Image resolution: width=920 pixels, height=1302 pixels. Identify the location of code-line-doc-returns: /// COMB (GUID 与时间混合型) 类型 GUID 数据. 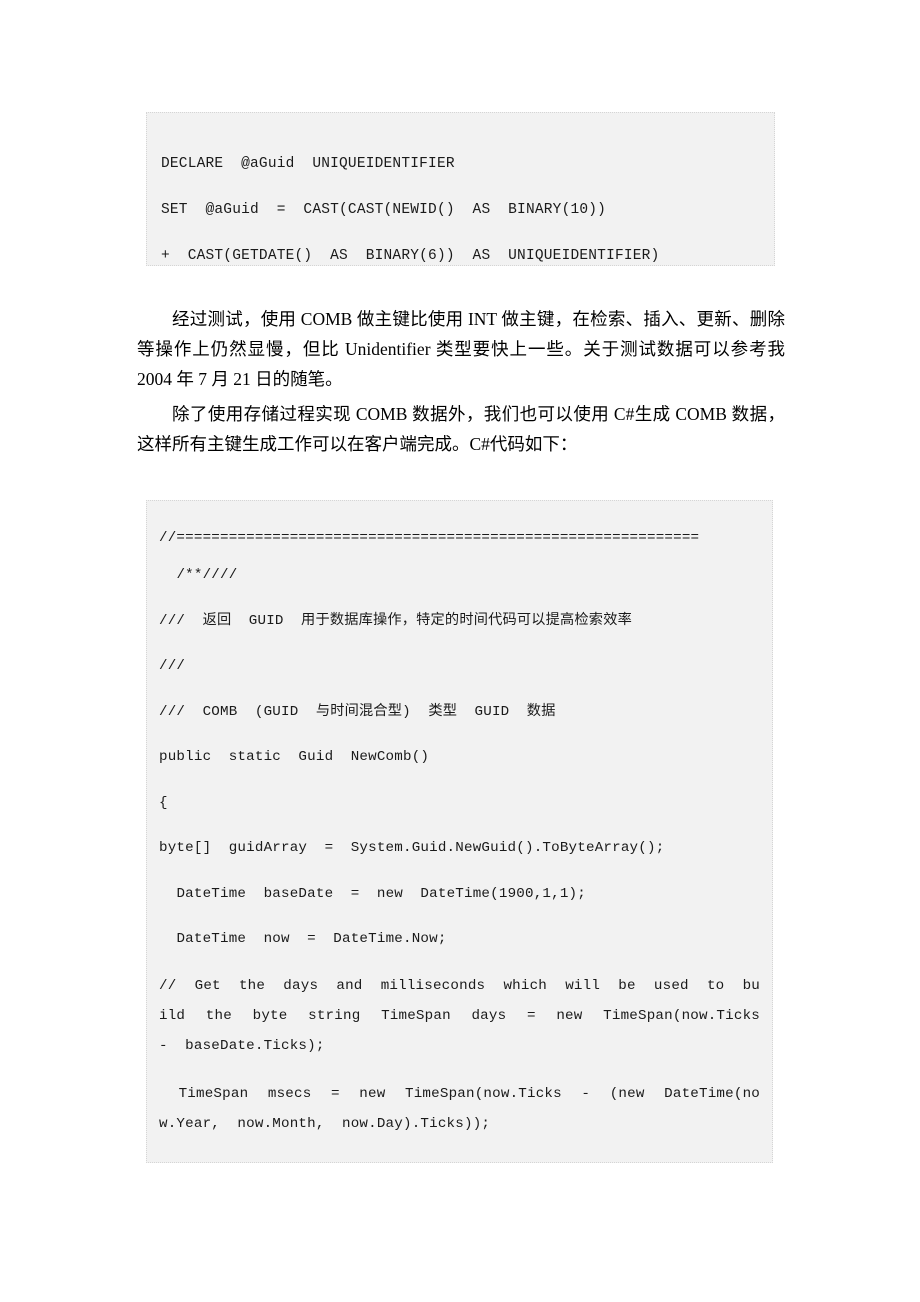
(357, 711).